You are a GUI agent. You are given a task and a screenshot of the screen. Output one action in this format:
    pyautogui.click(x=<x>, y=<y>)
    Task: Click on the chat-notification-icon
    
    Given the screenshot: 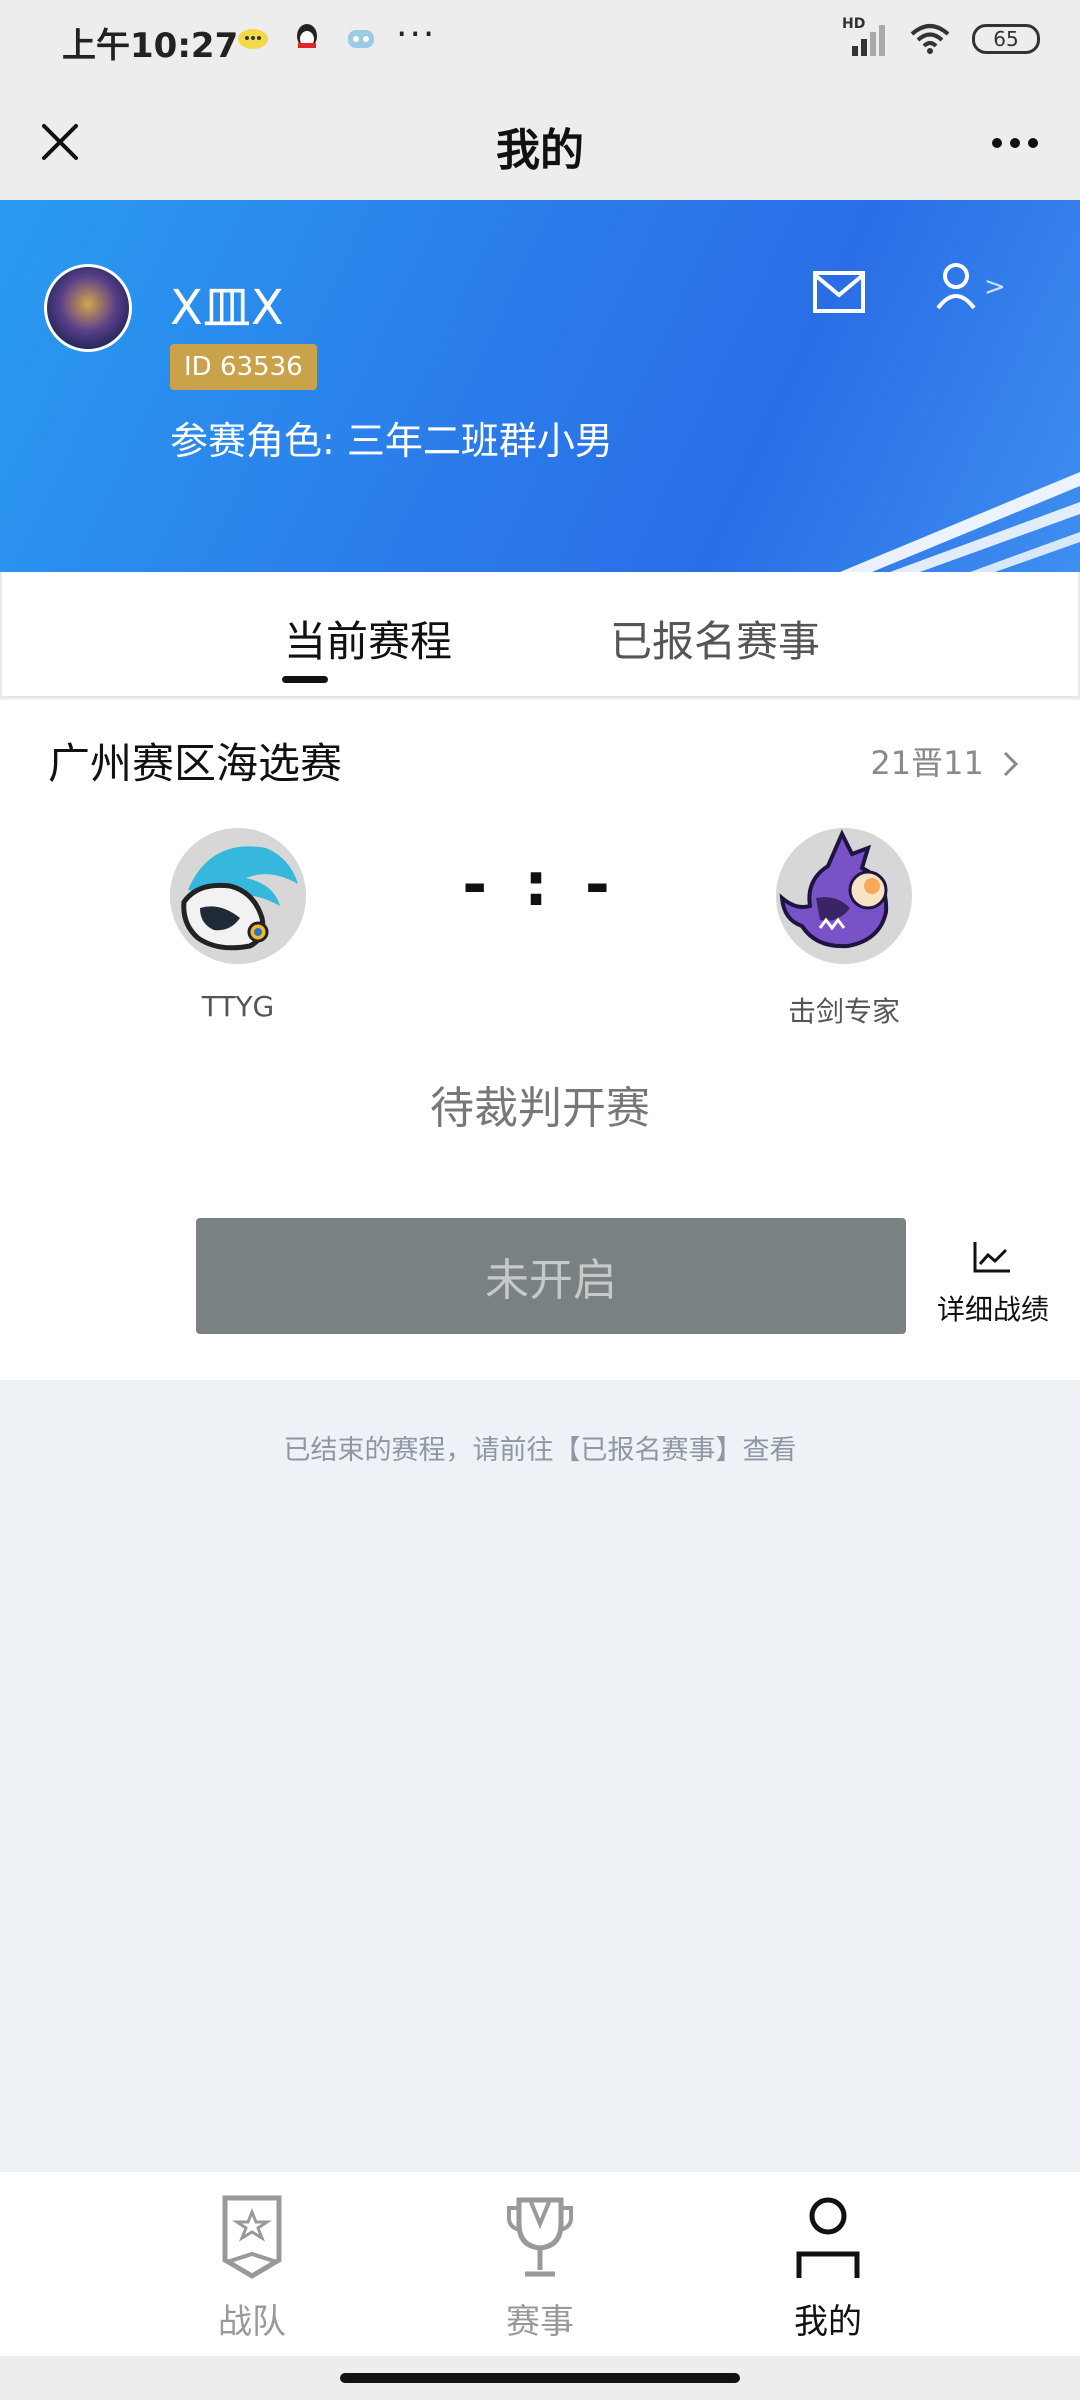 What is the action you would take?
    pyautogui.click(x=253, y=39)
    